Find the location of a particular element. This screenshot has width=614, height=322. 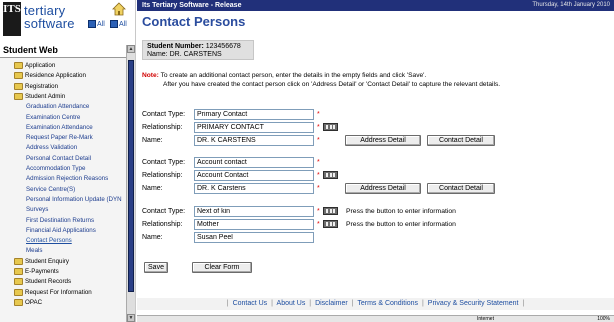

app-title: Its Tertiary Software - Release is located at coordinates (192, 5).